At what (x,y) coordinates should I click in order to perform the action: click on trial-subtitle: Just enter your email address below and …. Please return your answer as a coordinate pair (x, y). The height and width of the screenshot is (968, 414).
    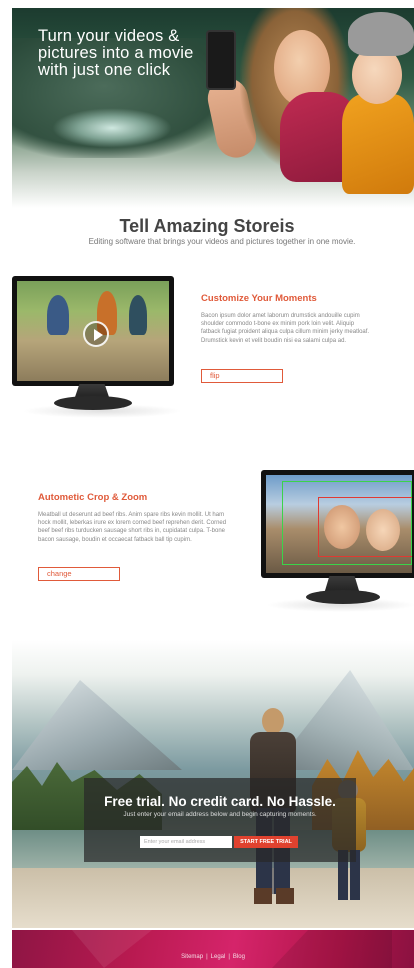
    Looking at the image, I should click on (220, 814).